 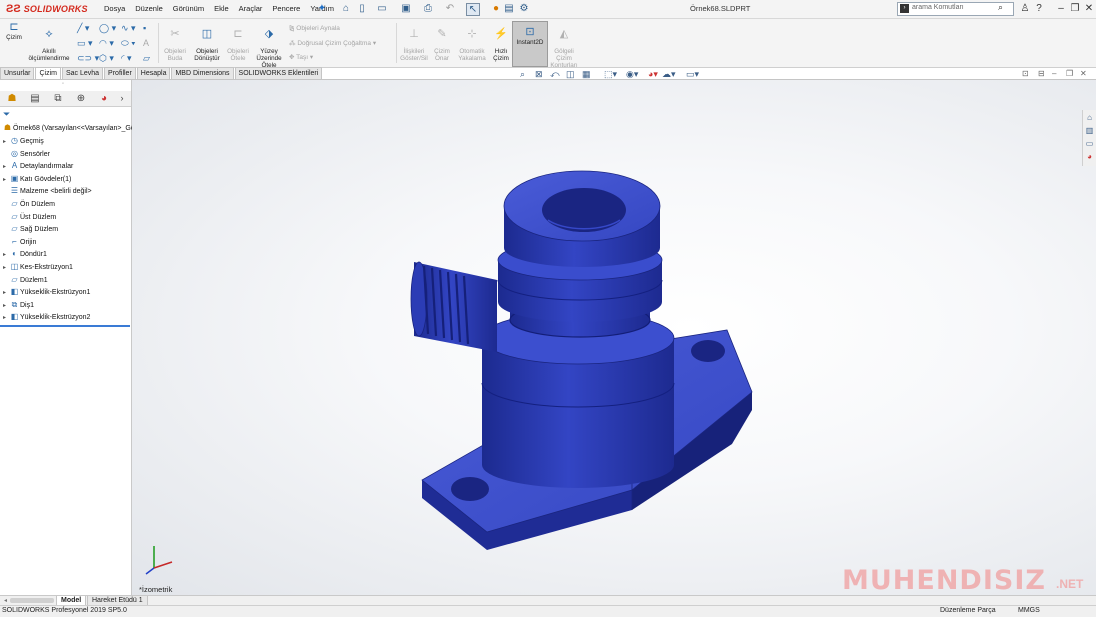 What do you see at coordinates (188, 8) in the screenshot?
I see `menu-gorunum: Görünüm` at bounding box center [188, 8].